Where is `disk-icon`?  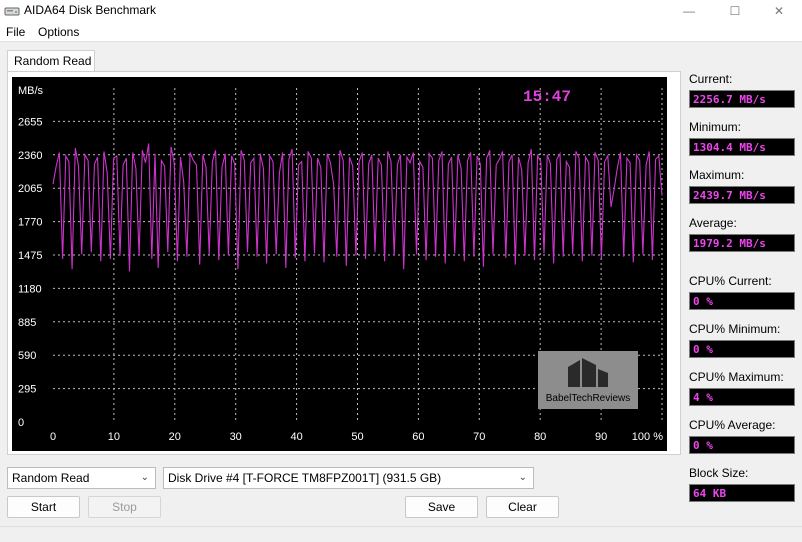 disk-icon is located at coordinates (12, 11).